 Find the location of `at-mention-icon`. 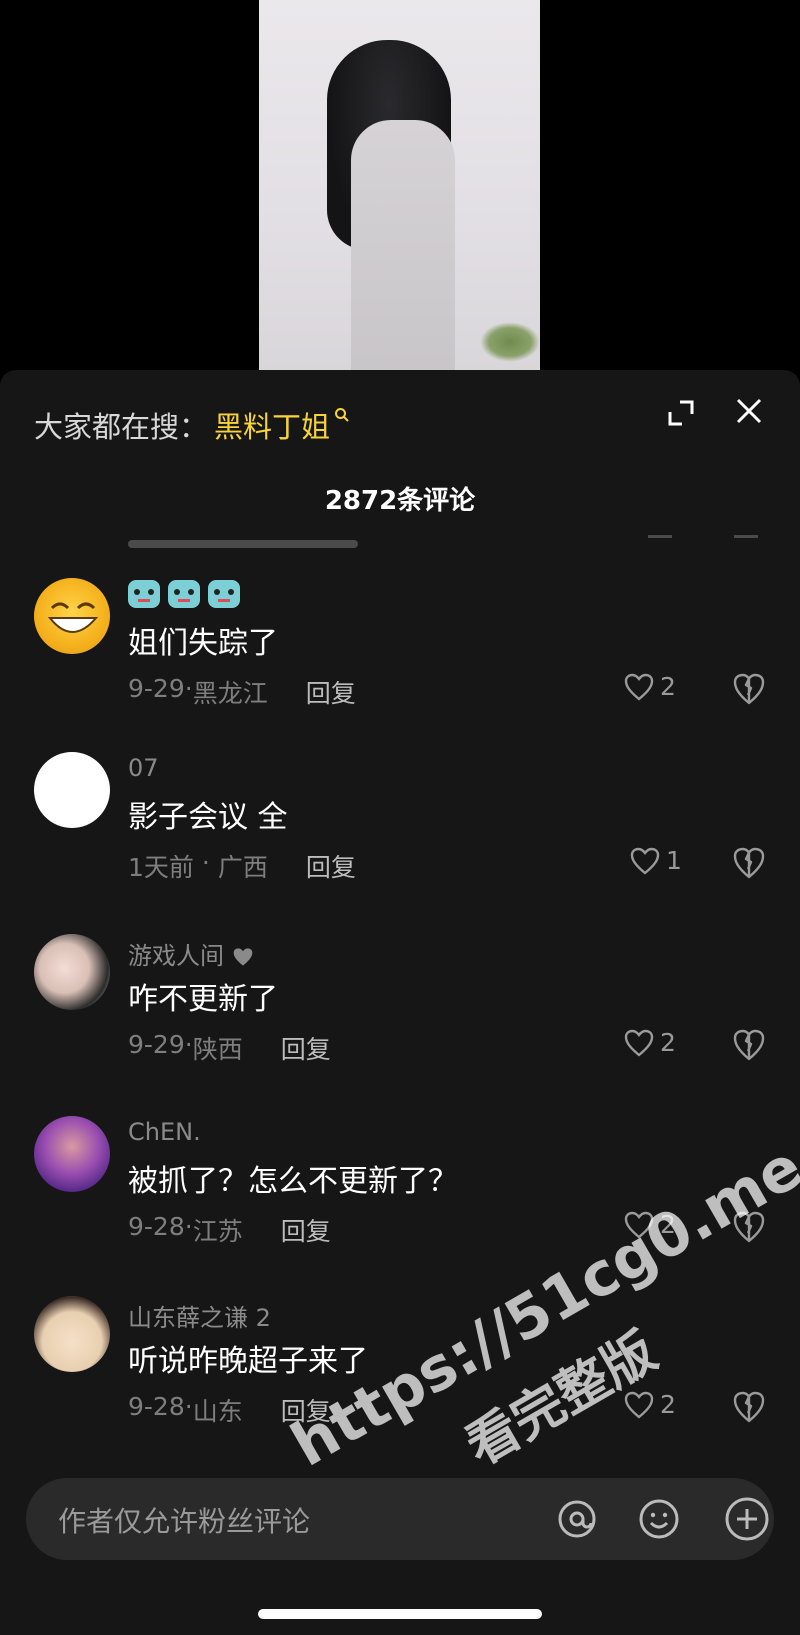

at-mention-icon is located at coordinates (577, 1519).